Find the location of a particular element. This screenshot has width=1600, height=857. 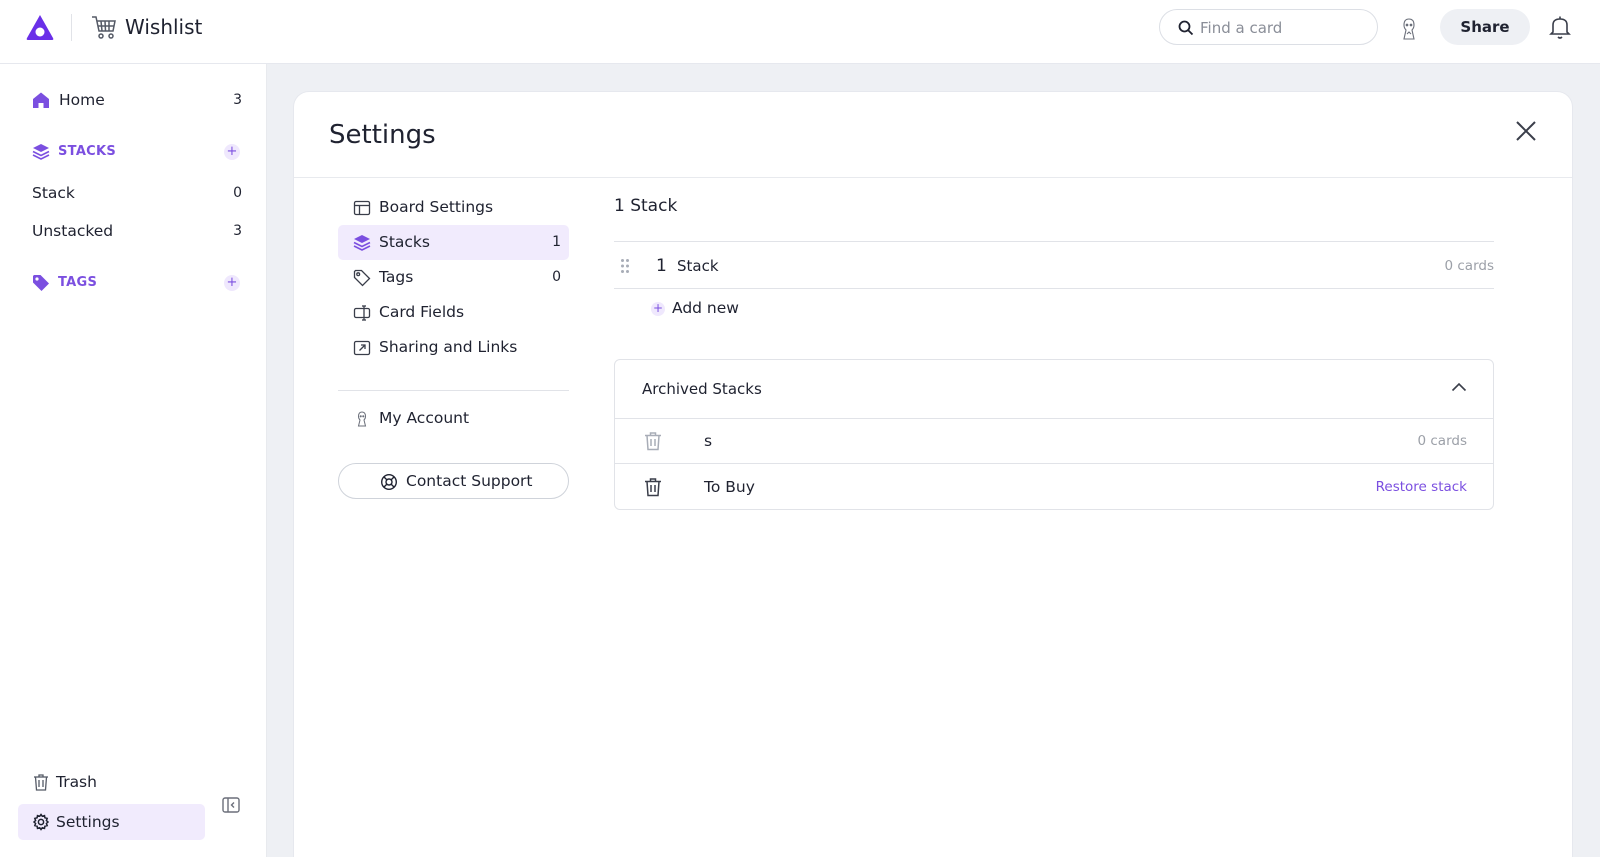

settings-nav-sharing: Sharing and Links is located at coordinates (453, 347).